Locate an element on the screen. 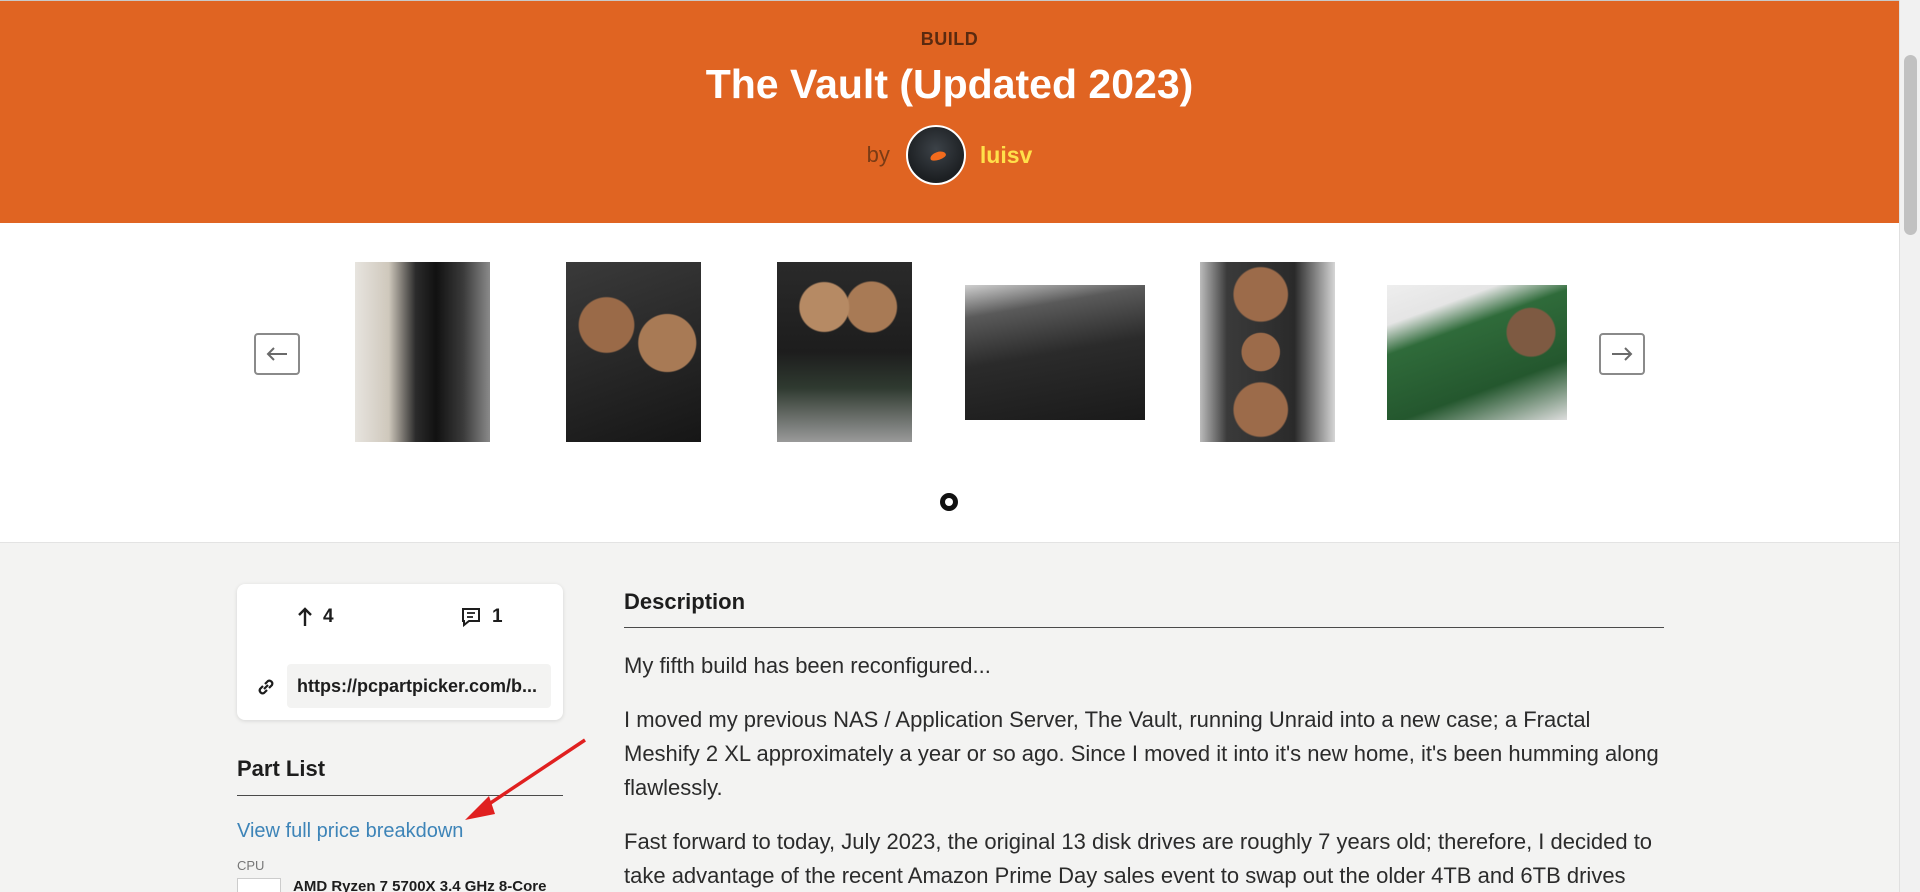 The image size is (1920, 892). build-kicker: BUILD is located at coordinates (949, 39).